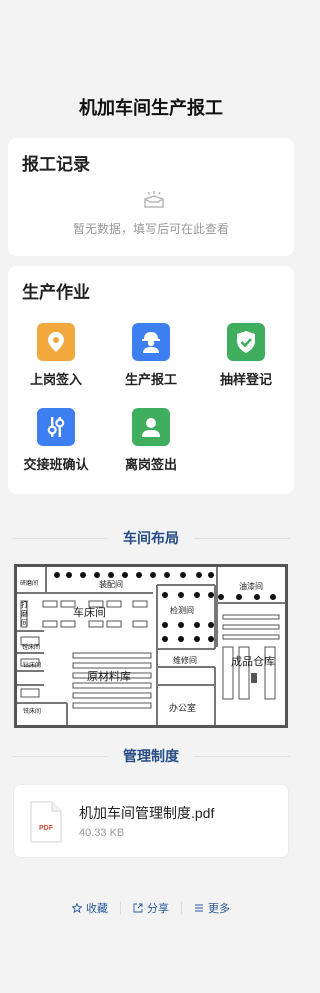 This screenshot has width=320, height=993. What do you see at coordinates (56, 164) in the screenshot?
I see `record-title: 报工记录` at bounding box center [56, 164].